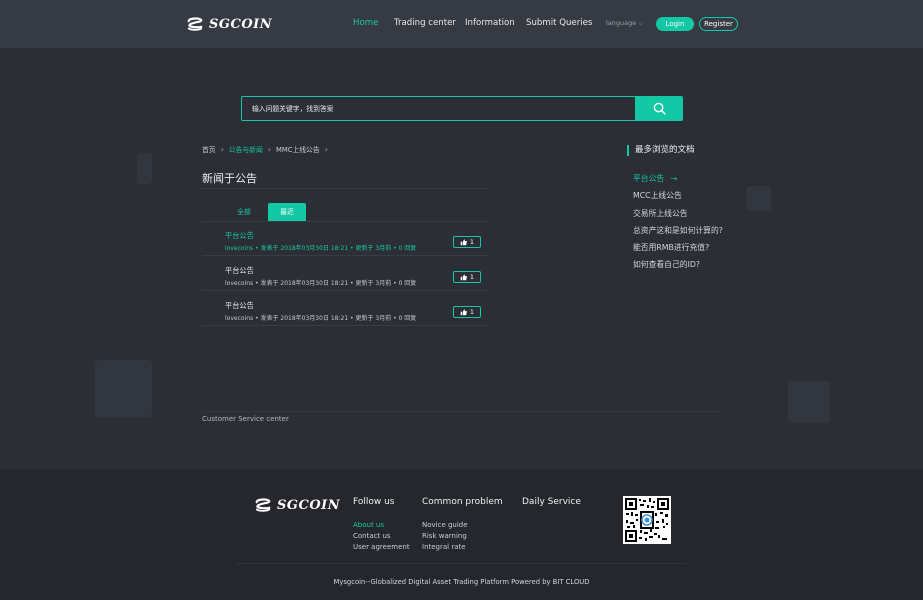 This screenshot has width=923, height=600. I want to click on footer-title-daily: Daily Service, so click(551, 502).